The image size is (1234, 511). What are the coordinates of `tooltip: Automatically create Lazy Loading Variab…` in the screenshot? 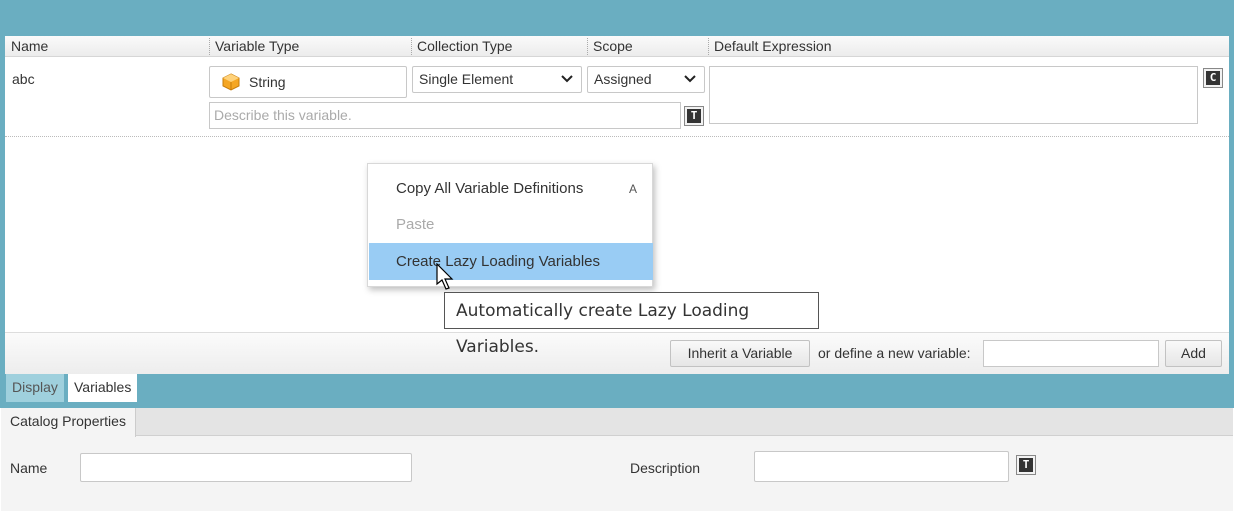 It's located at (631, 324).